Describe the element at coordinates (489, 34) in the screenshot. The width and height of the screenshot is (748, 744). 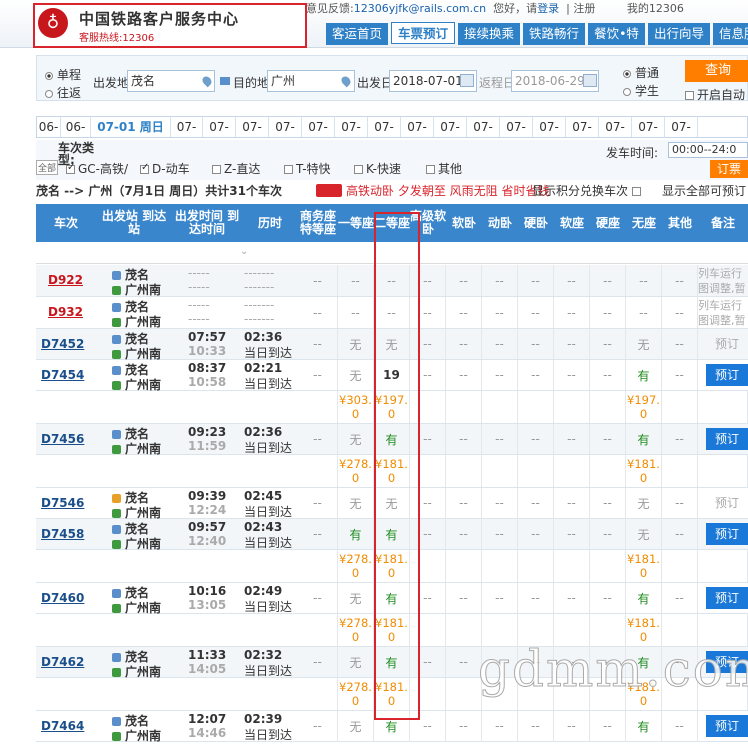
I see `nav-transfer: 接续换乘` at that location.